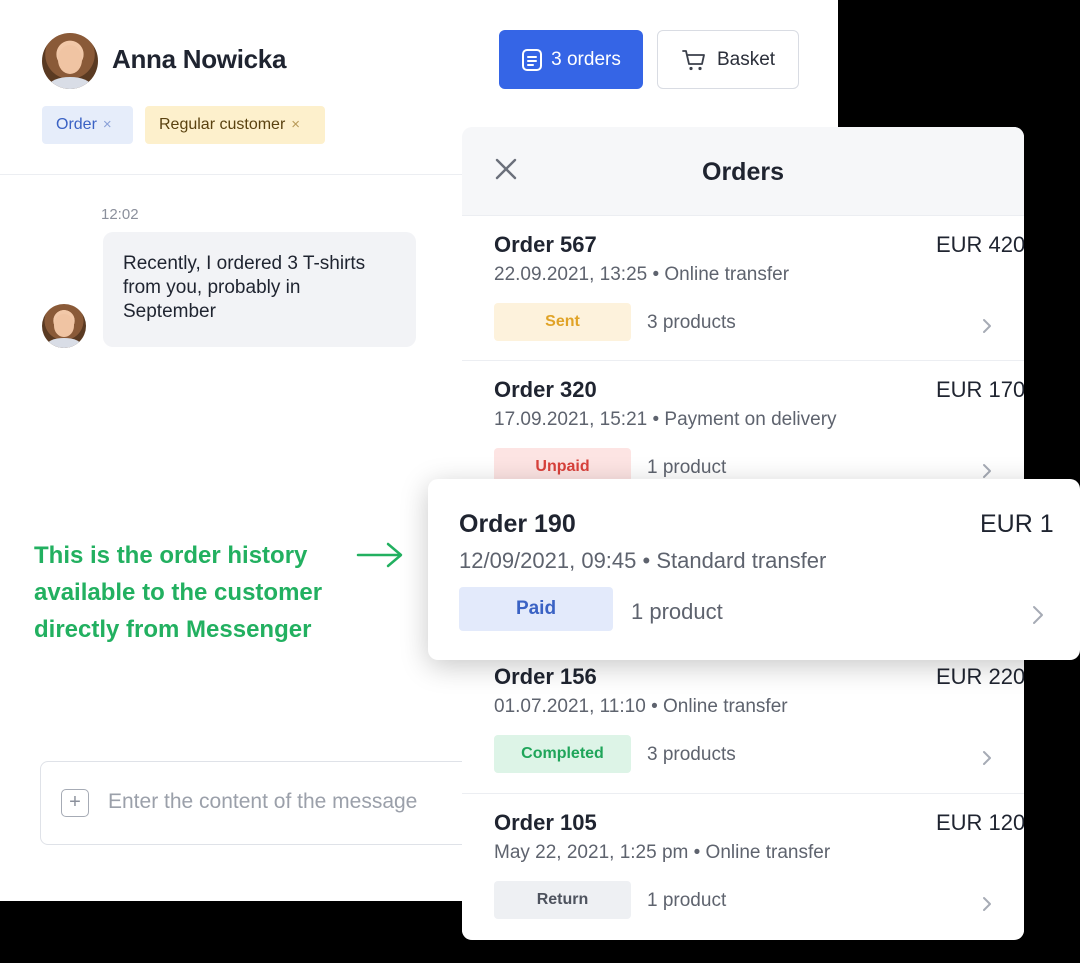 The height and width of the screenshot is (963, 1080). I want to click on message-time: 12:02, so click(120, 214).